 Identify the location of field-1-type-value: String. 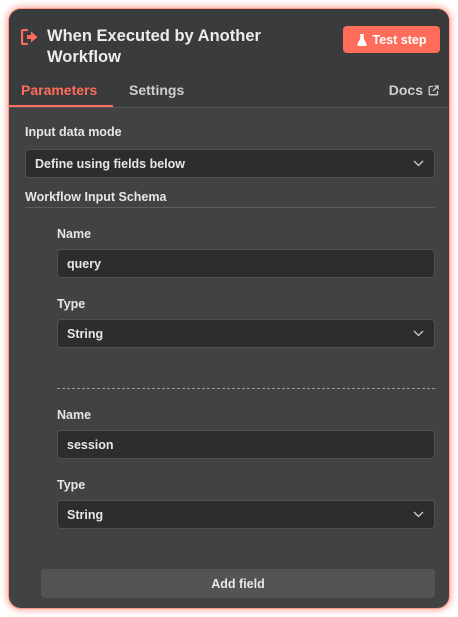
(85, 333).